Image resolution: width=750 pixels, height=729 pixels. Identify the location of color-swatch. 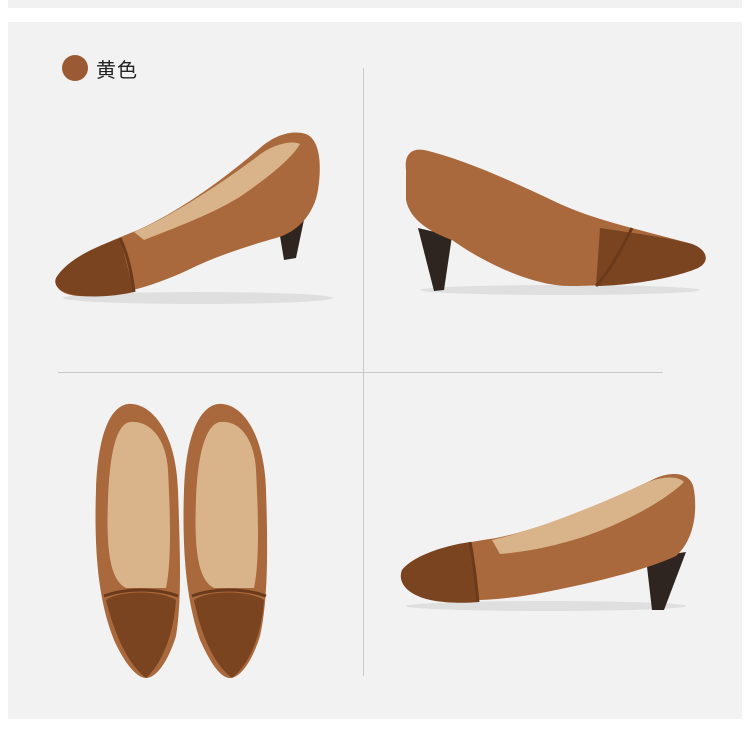
(75, 68).